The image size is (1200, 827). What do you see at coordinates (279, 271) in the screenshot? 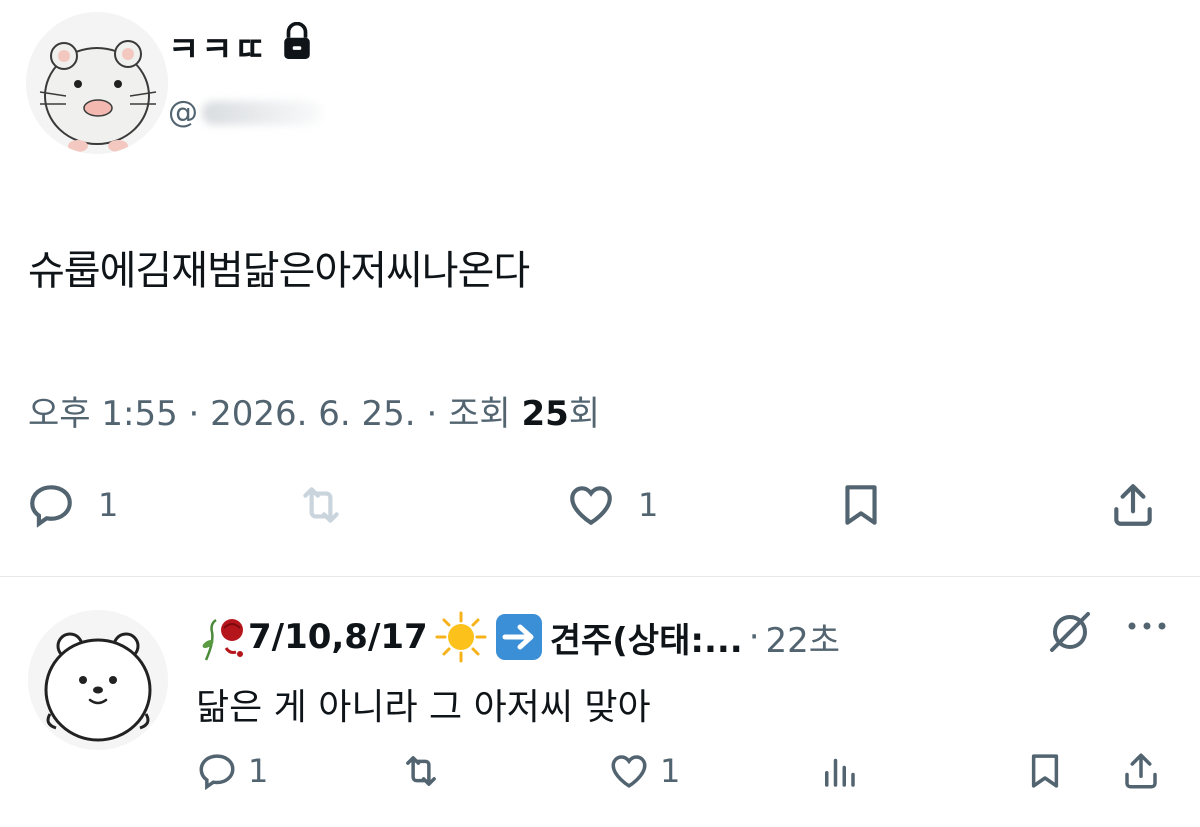
I see `tweet-text: 슈룹에김재범닮은아저씨나온다` at bounding box center [279, 271].